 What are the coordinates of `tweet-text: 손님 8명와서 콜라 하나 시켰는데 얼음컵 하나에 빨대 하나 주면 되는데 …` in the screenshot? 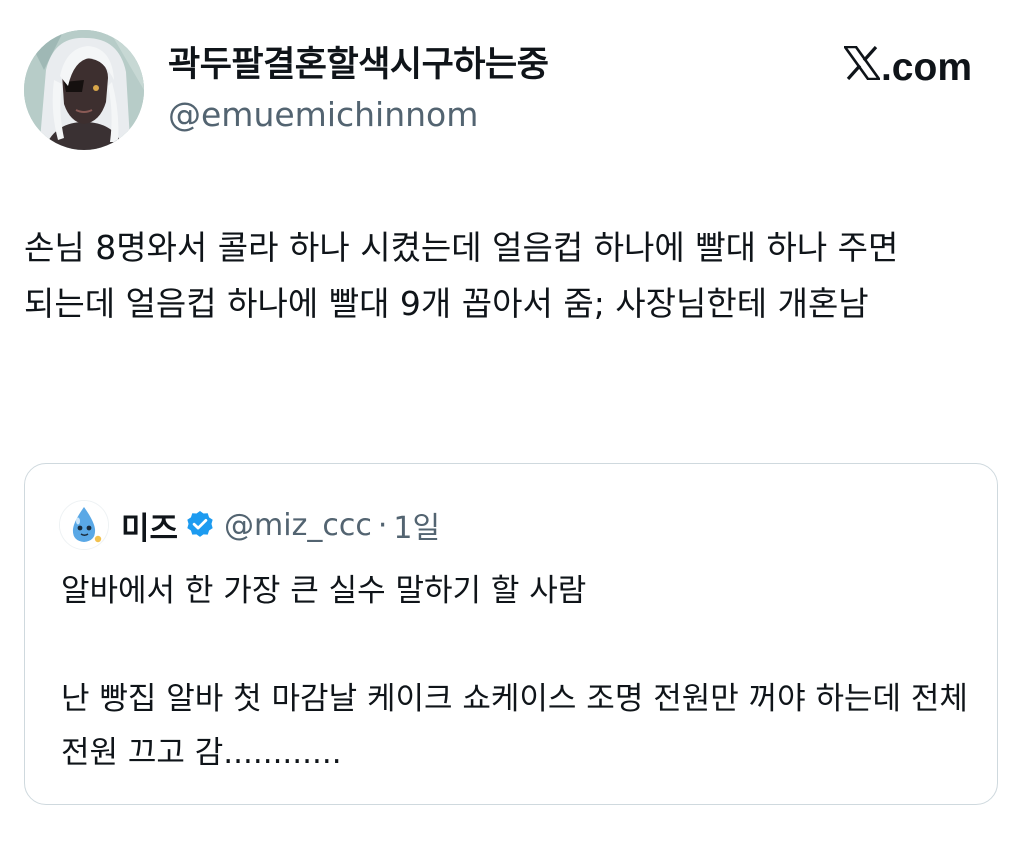 It's located at (461, 275).